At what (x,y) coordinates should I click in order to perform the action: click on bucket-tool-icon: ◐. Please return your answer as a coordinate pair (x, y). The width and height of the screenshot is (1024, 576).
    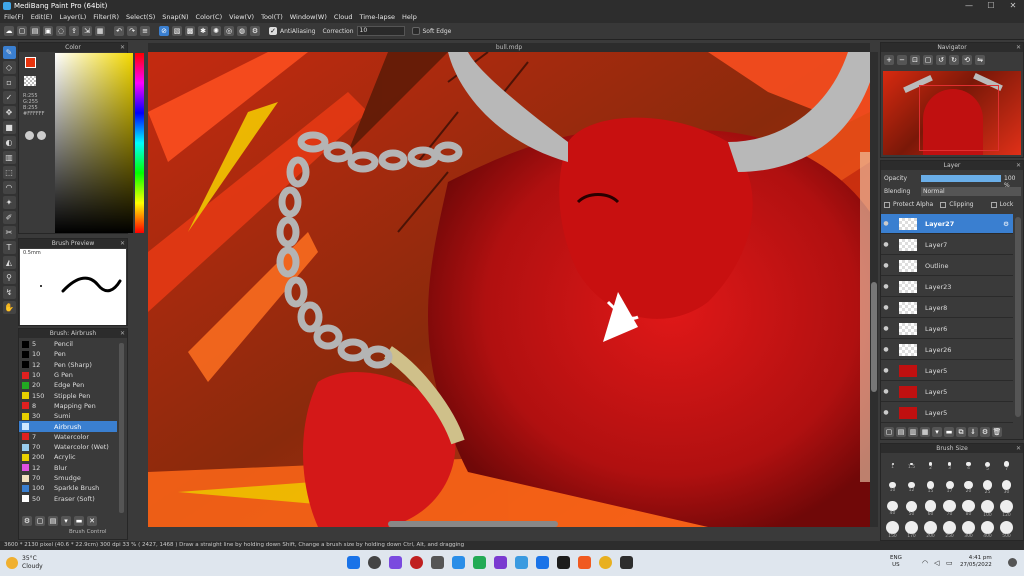
    Looking at the image, I should click on (9, 142).